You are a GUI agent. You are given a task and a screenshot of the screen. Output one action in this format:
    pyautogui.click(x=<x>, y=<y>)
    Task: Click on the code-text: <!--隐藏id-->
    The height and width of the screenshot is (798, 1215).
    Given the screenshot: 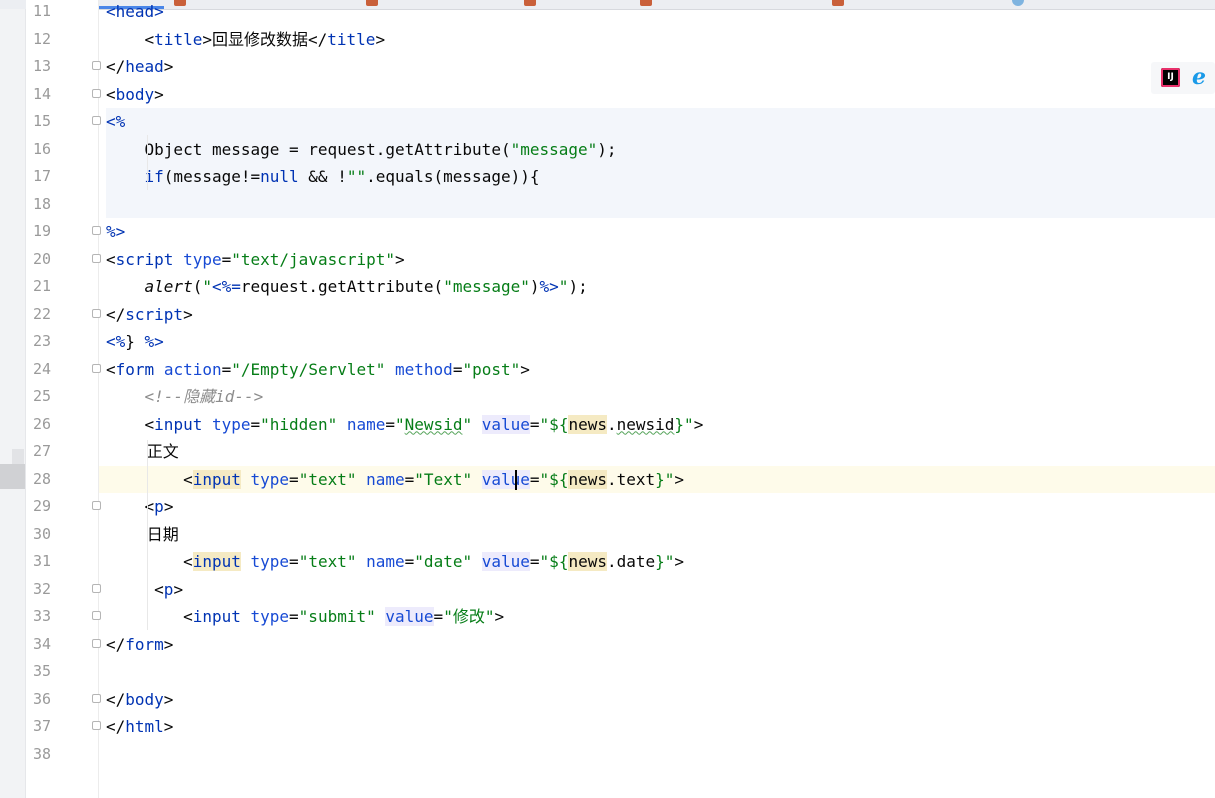 What is the action you would take?
    pyautogui.click(x=185, y=397)
    